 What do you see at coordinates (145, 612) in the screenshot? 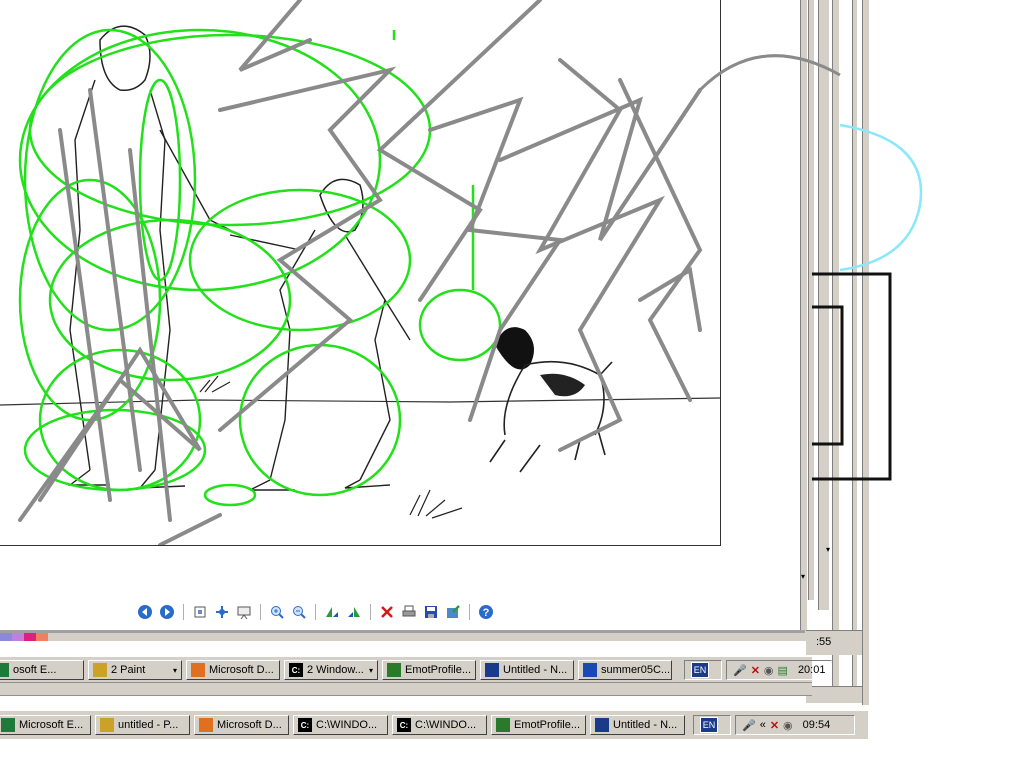
I see `previous-icon` at bounding box center [145, 612].